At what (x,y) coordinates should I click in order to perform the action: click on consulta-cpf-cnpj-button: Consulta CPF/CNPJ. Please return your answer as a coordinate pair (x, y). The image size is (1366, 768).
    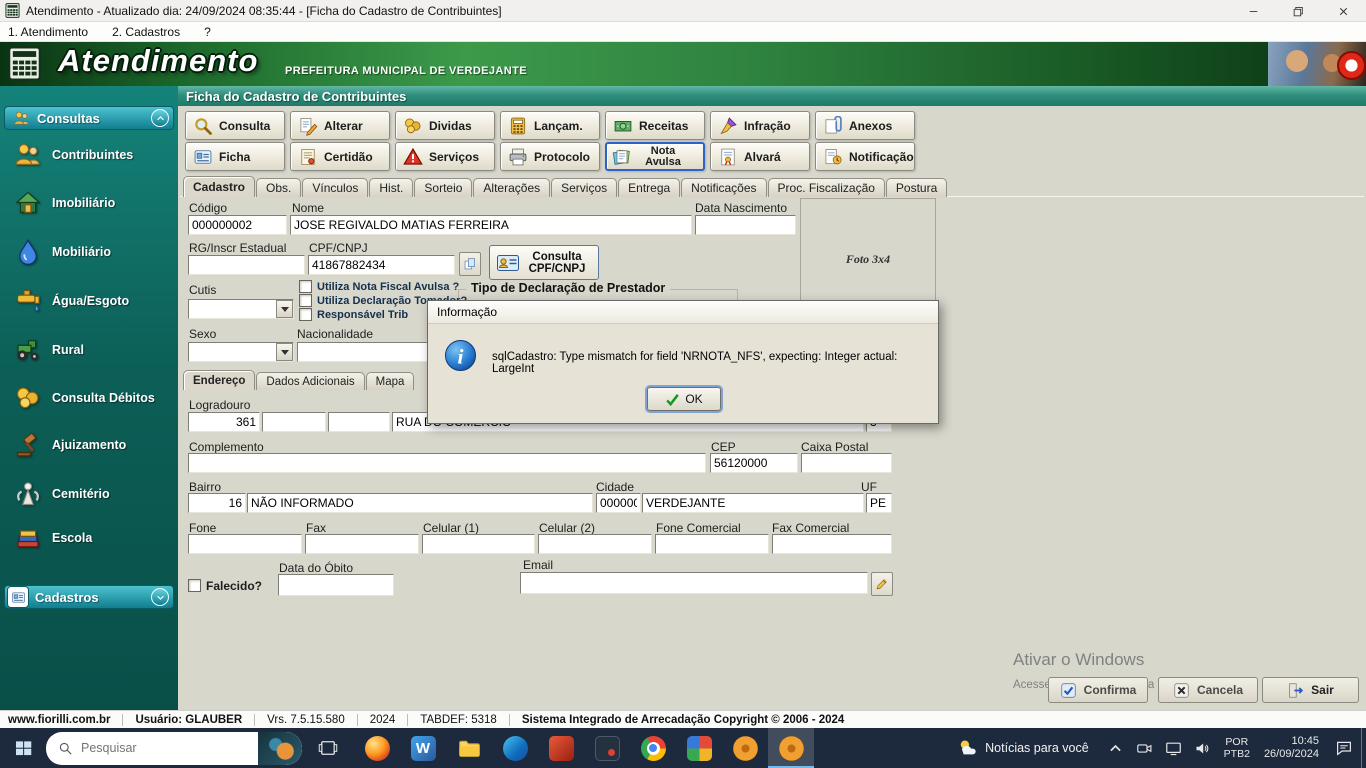
    Looking at the image, I should click on (544, 262).